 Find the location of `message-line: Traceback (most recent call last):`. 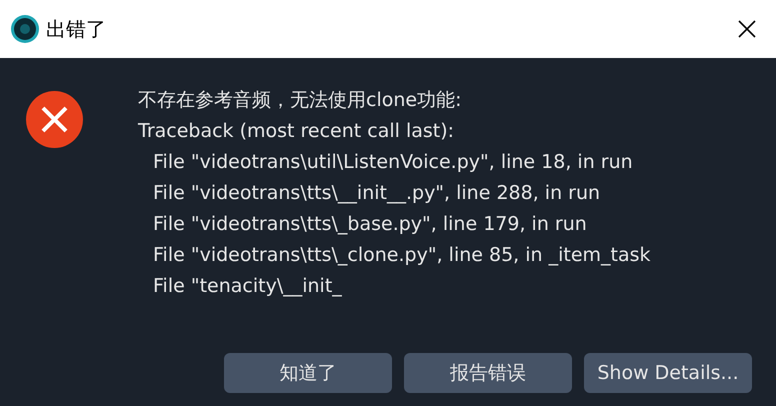

message-line: Traceback (most recent call last): is located at coordinates (297, 131).